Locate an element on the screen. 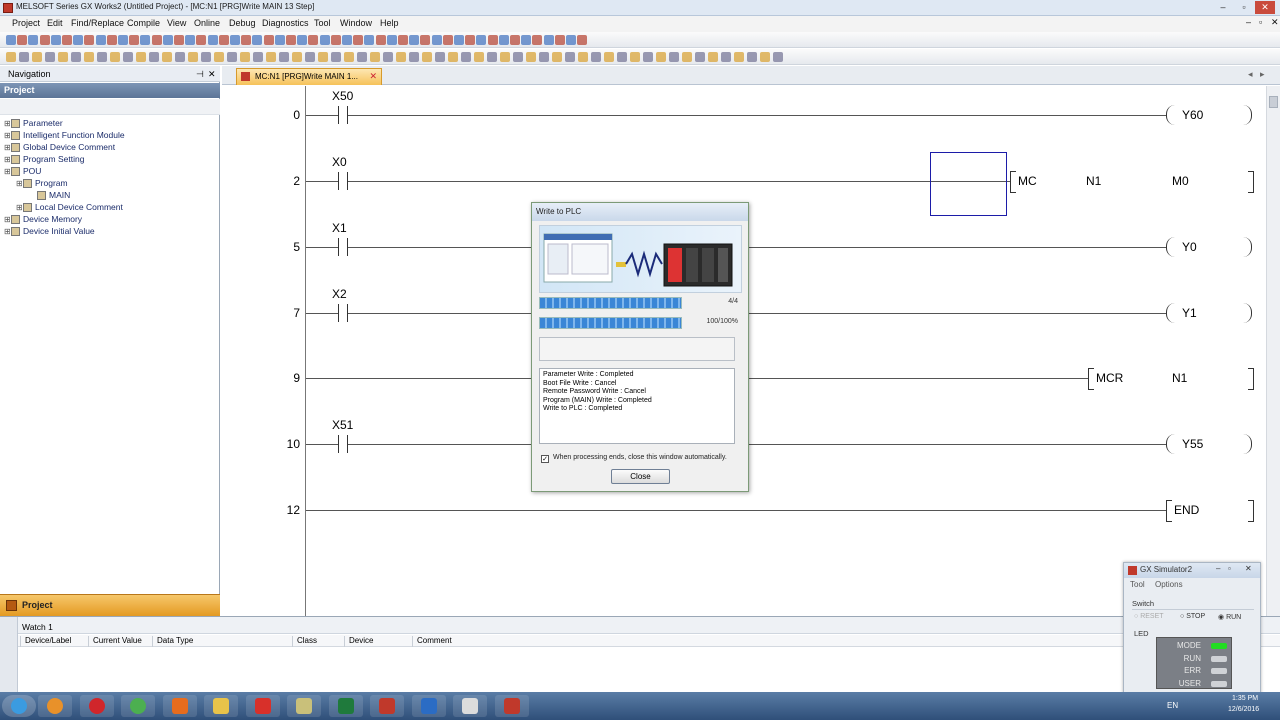 This screenshot has height=720, width=1280. vertical-scrollbar is located at coordinates (1273, 351).